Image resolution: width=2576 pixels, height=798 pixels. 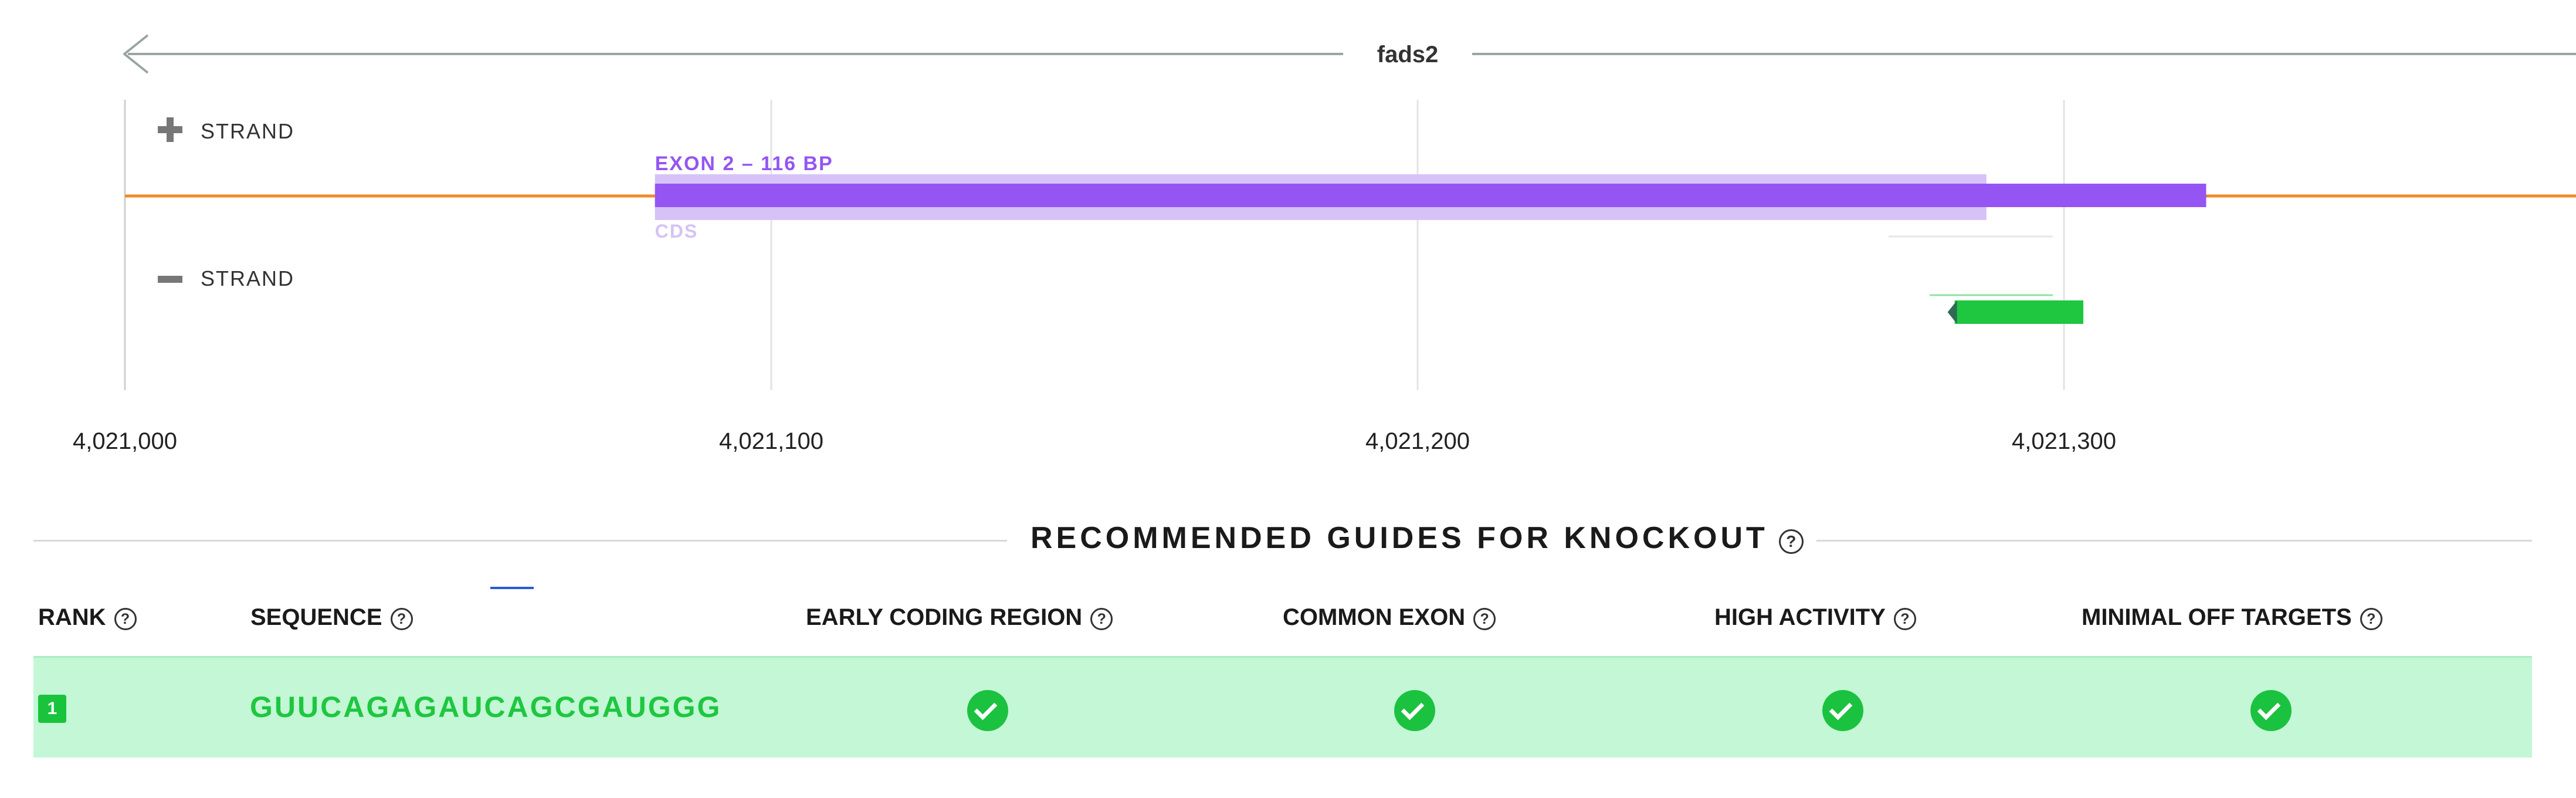 What do you see at coordinates (1389, 617) in the screenshot?
I see `column-header-common-exon: COMMON EXON?` at bounding box center [1389, 617].